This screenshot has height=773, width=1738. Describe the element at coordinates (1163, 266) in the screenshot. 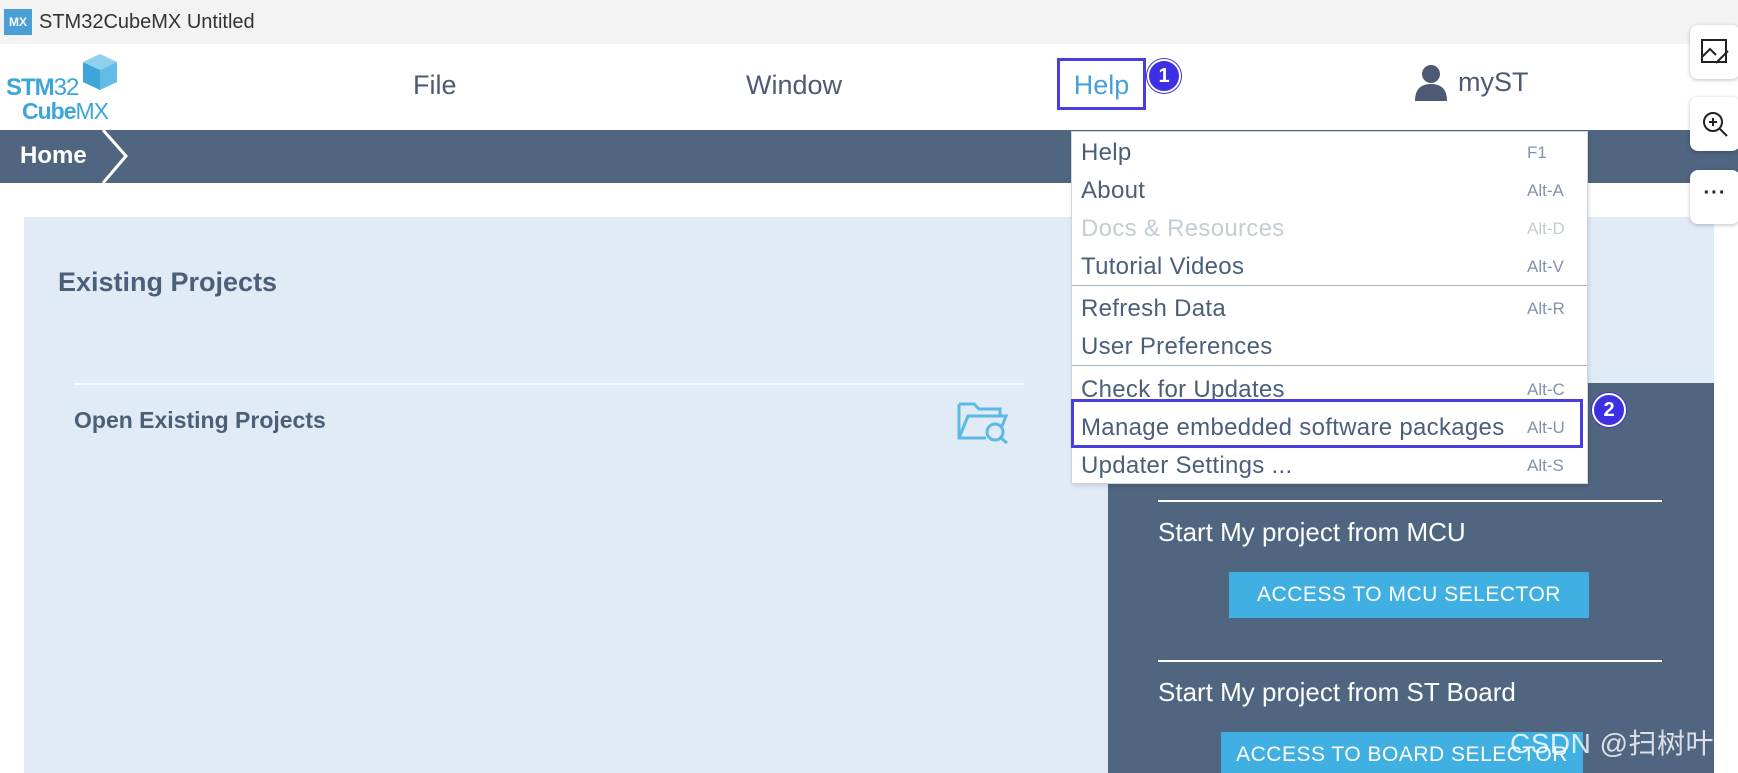

I see `menu-item-label: Tutorial Videos` at that location.